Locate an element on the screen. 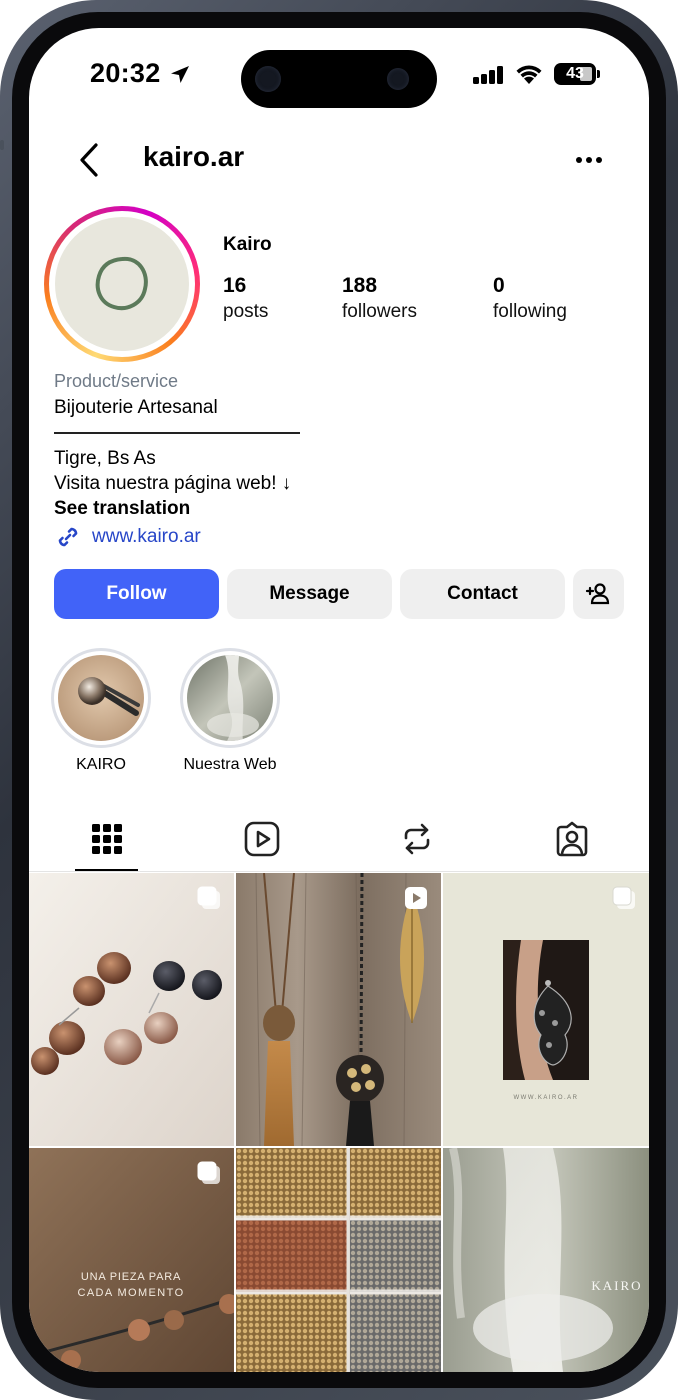  contact-button: Contact is located at coordinates (482, 594).